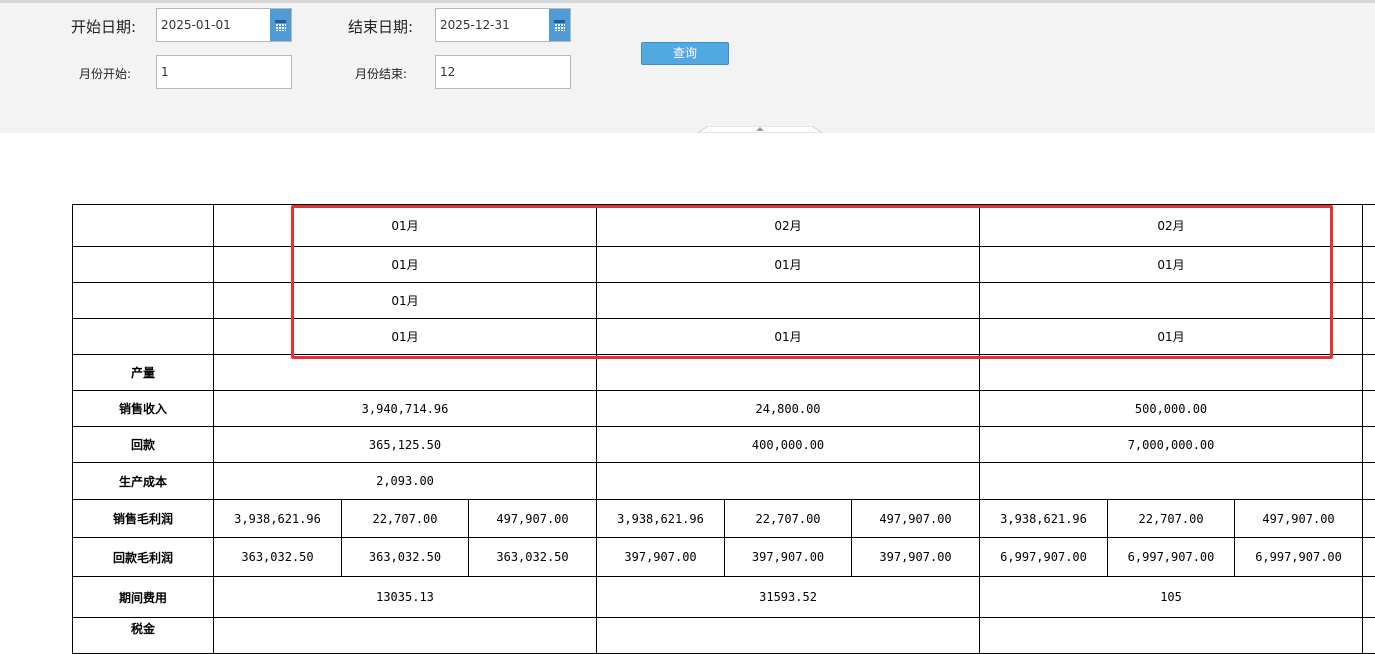 The image size is (1375, 654). What do you see at coordinates (143, 481) in the screenshot?
I see `row-label: 生产成本` at bounding box center [143, 481].